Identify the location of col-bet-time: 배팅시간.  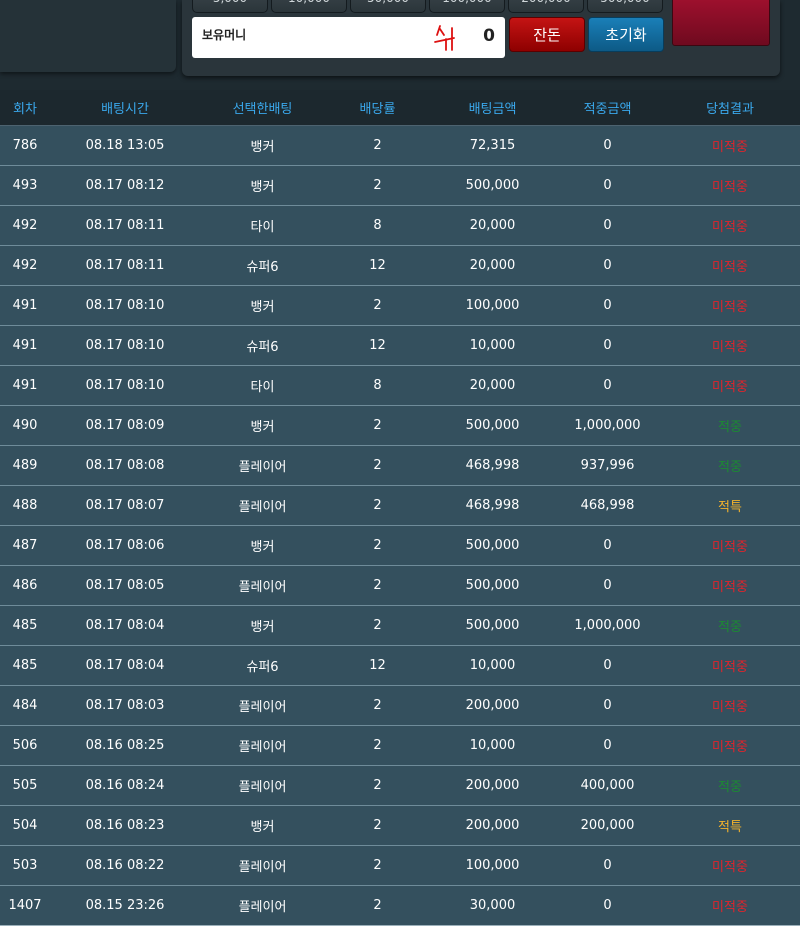
(125, 108).